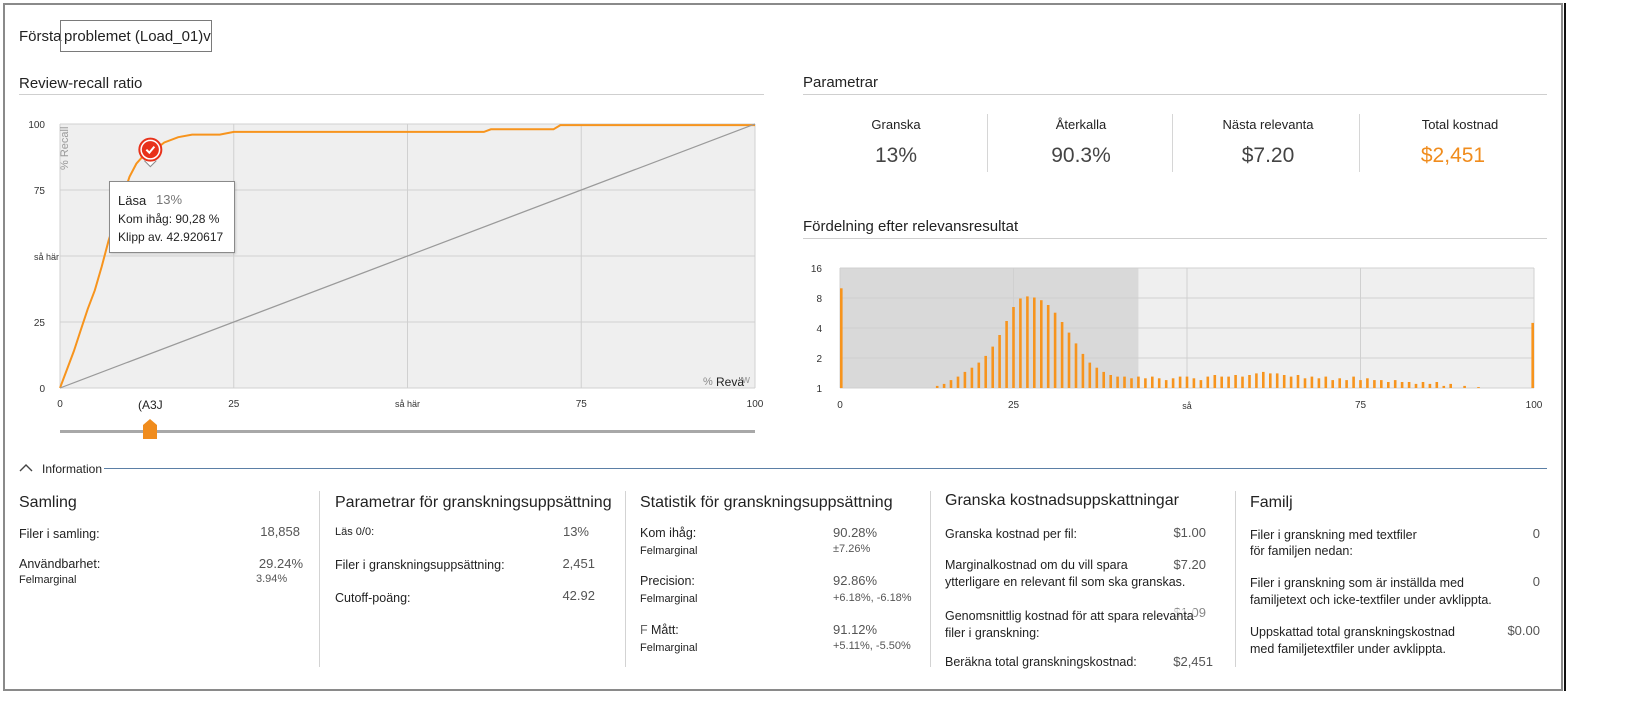  Describe the element at coordinates (132, 200) in the screenshot. I see `tooltip-title: Läsa` at that location.